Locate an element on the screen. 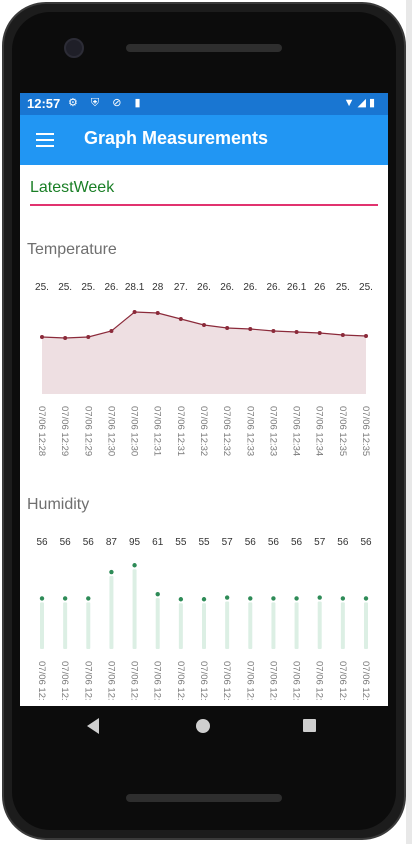  page-title: Graph Measurements is located at coordinates (176, 138).